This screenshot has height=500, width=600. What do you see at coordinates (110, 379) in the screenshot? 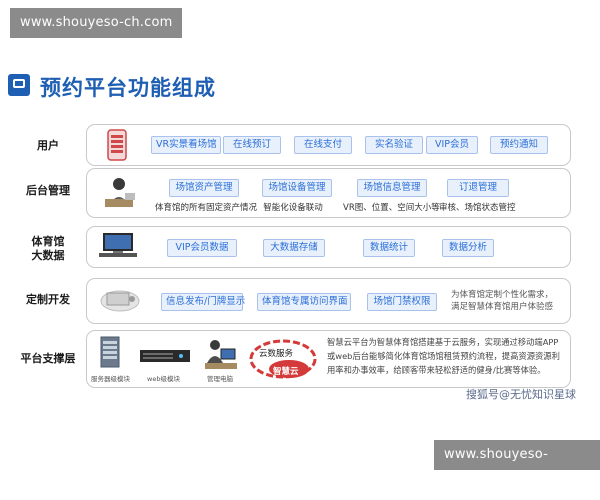
I see `label-server-module: 服务器级模块` at bounding box center [110, 379].